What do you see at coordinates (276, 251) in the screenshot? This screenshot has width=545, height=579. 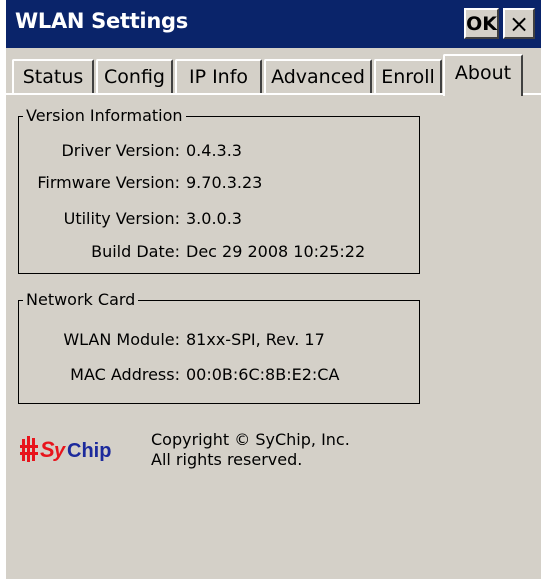 I see `build-date-value: Dec 29 2008 10:25:22` at bounding box center [276, 251].